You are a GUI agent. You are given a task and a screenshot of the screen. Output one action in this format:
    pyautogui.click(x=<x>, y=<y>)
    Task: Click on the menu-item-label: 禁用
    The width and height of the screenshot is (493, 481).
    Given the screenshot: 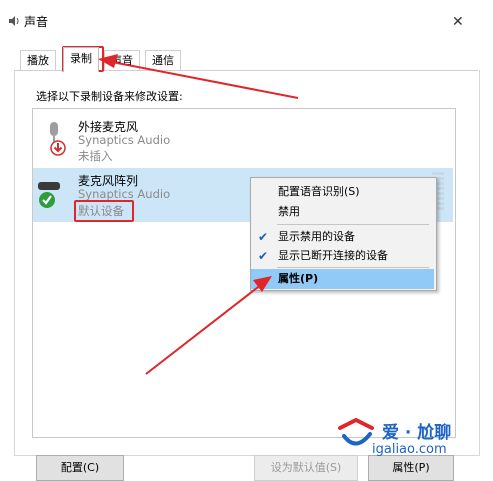 What is the action you would take?
    pyautogui.click(x=289, y=211)
    